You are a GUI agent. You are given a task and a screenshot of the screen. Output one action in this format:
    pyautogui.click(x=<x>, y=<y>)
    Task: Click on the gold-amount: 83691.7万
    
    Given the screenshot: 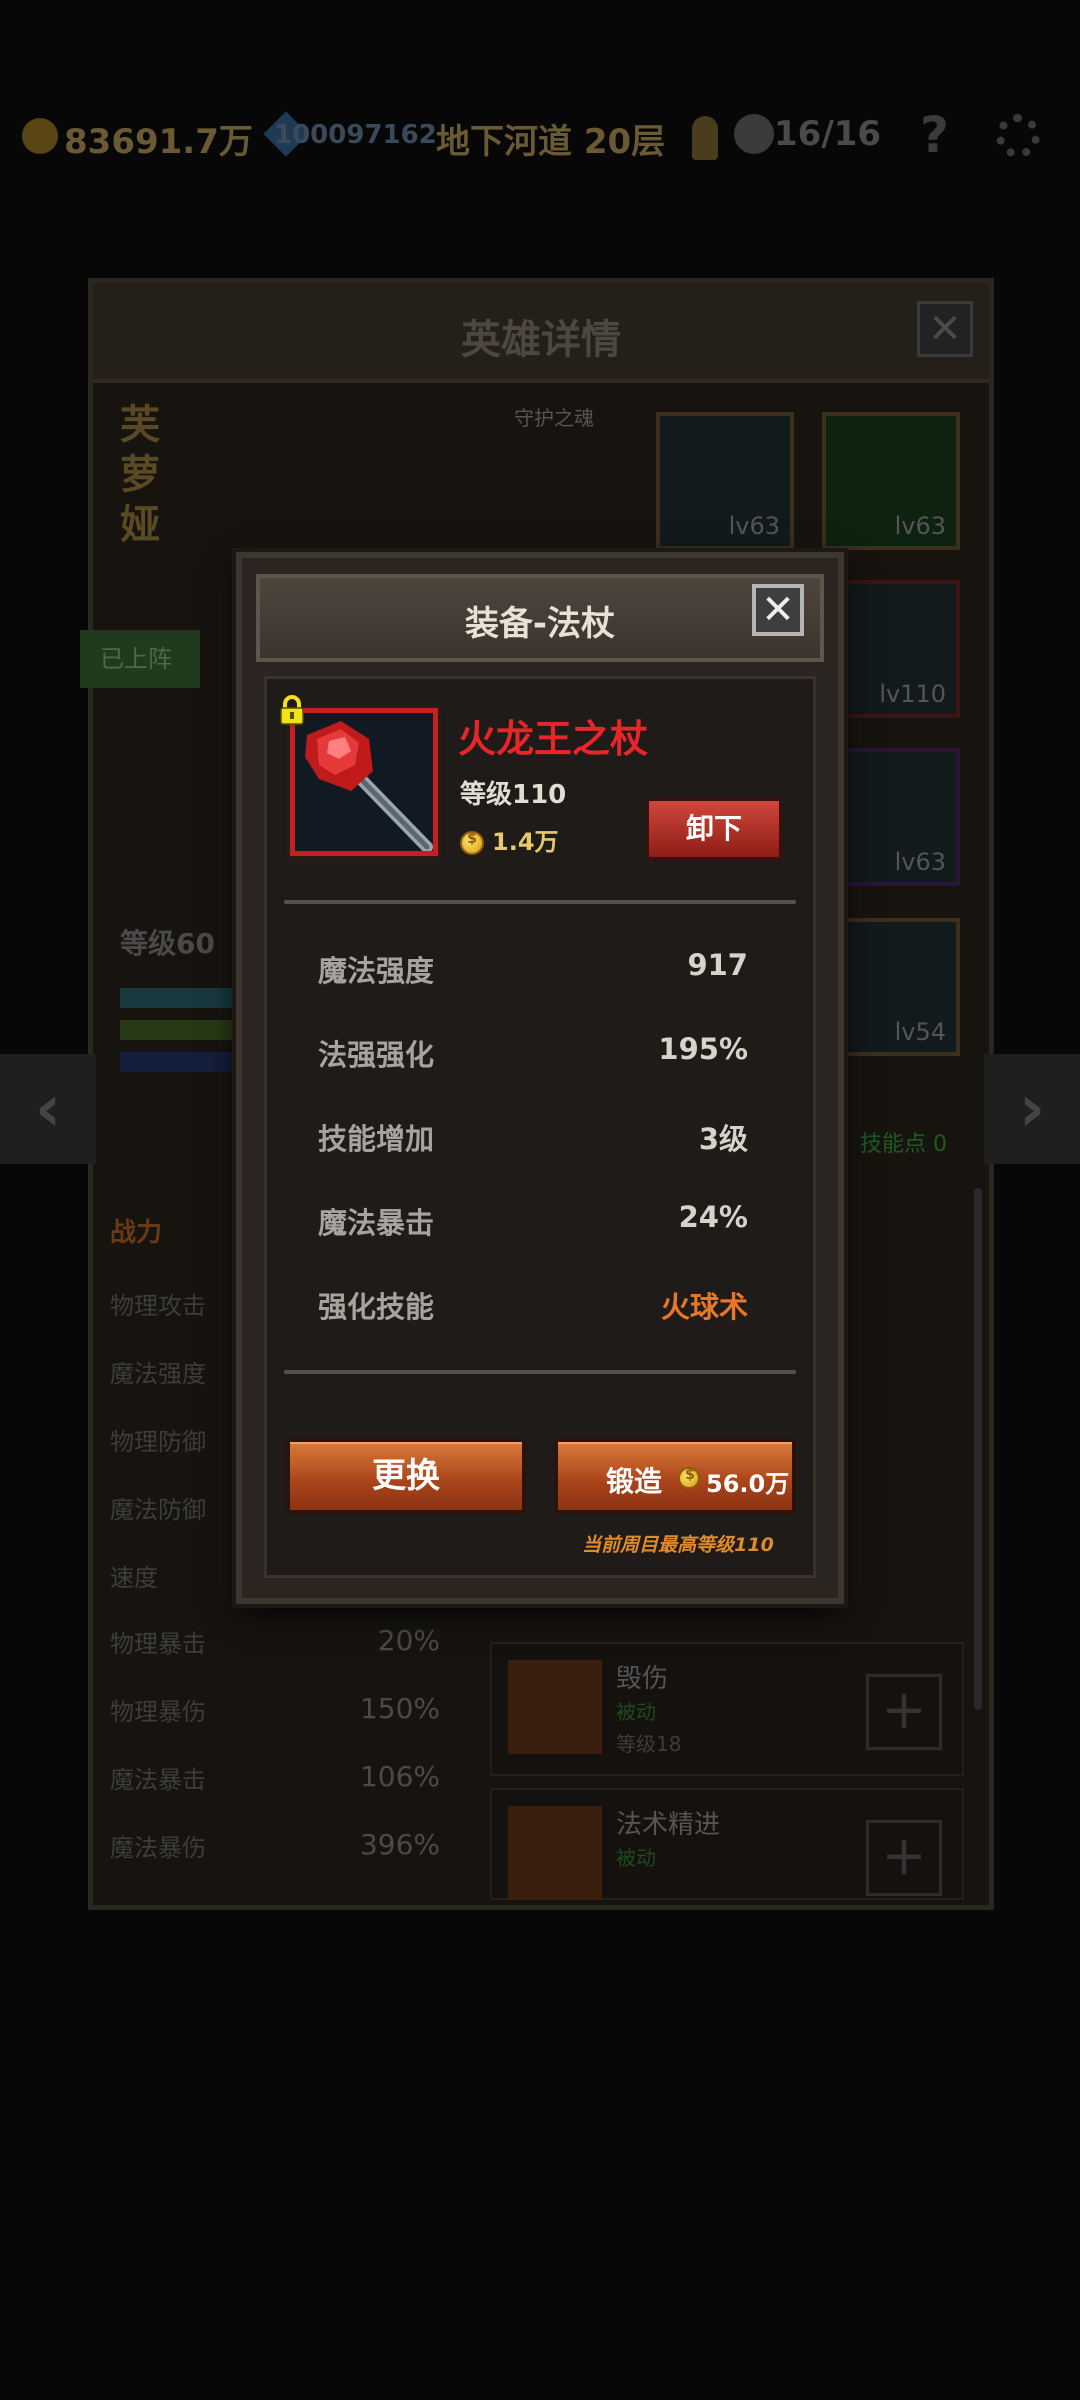 What is the action you would take?
    pyautogui.click(x=158, y=142)
    